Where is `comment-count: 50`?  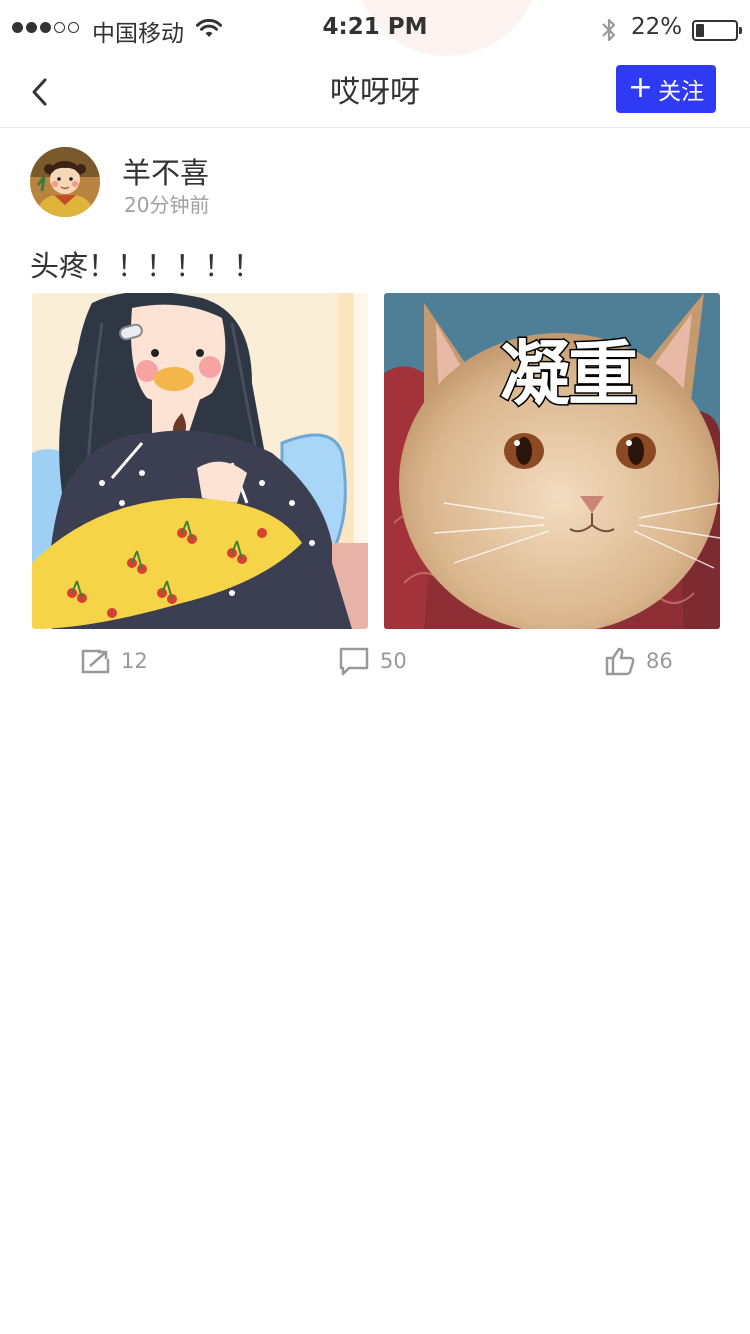
comment-count: 50 is located at coordinates (393, 661).